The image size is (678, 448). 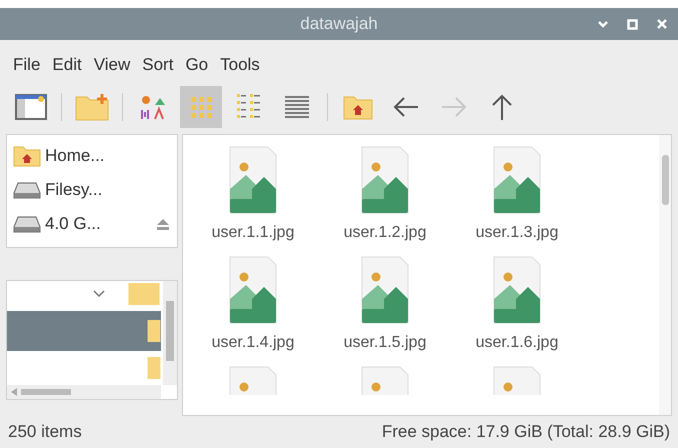 I want to click on menu-item: View, so click(x=112, y=65).